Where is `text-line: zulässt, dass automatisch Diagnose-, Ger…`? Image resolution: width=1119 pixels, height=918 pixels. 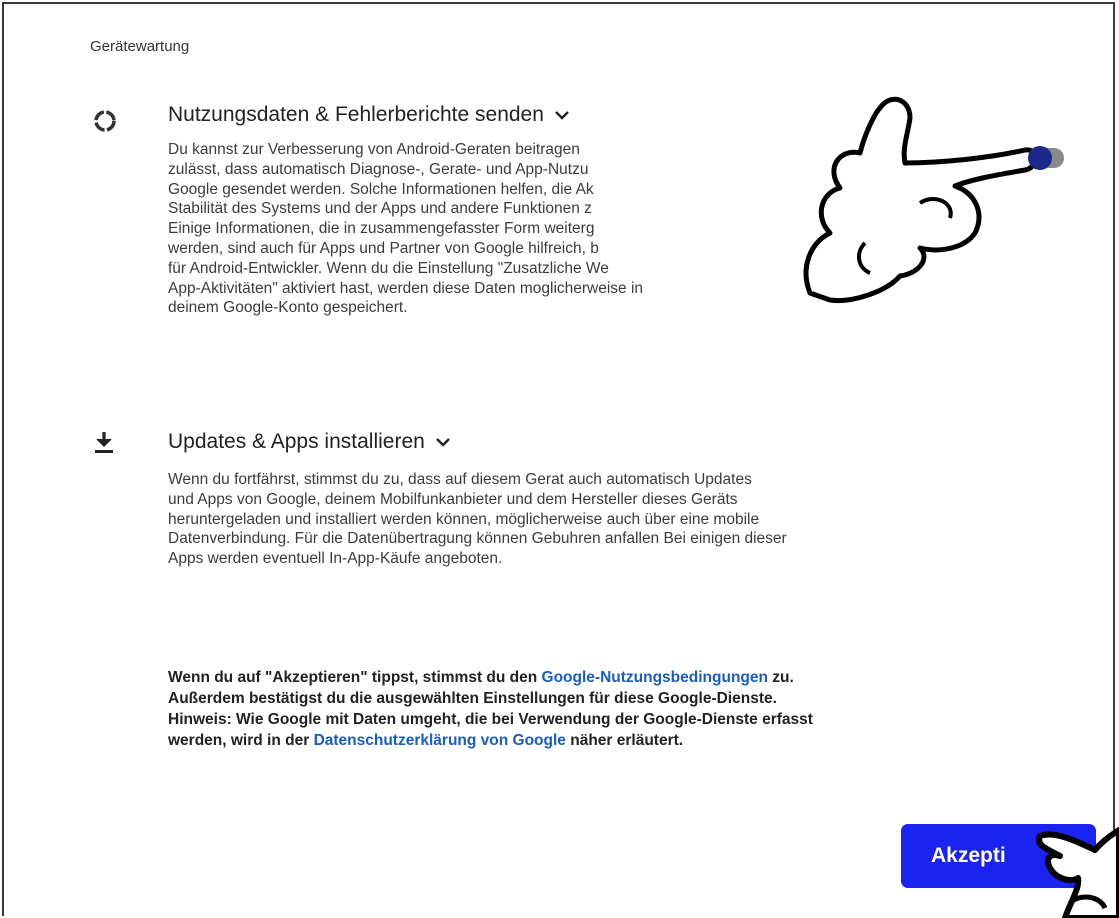 text-line: zulässt, dass automatisch Diagnose-, Ger… is located at coordinates (378, 169).